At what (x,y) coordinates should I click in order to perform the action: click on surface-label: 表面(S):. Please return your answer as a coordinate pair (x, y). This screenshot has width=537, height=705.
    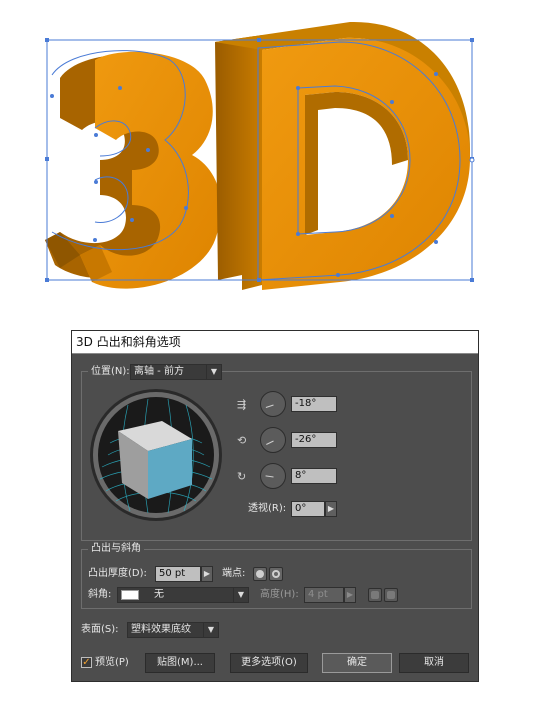
    Looking at the image, I should click on (100, 629).